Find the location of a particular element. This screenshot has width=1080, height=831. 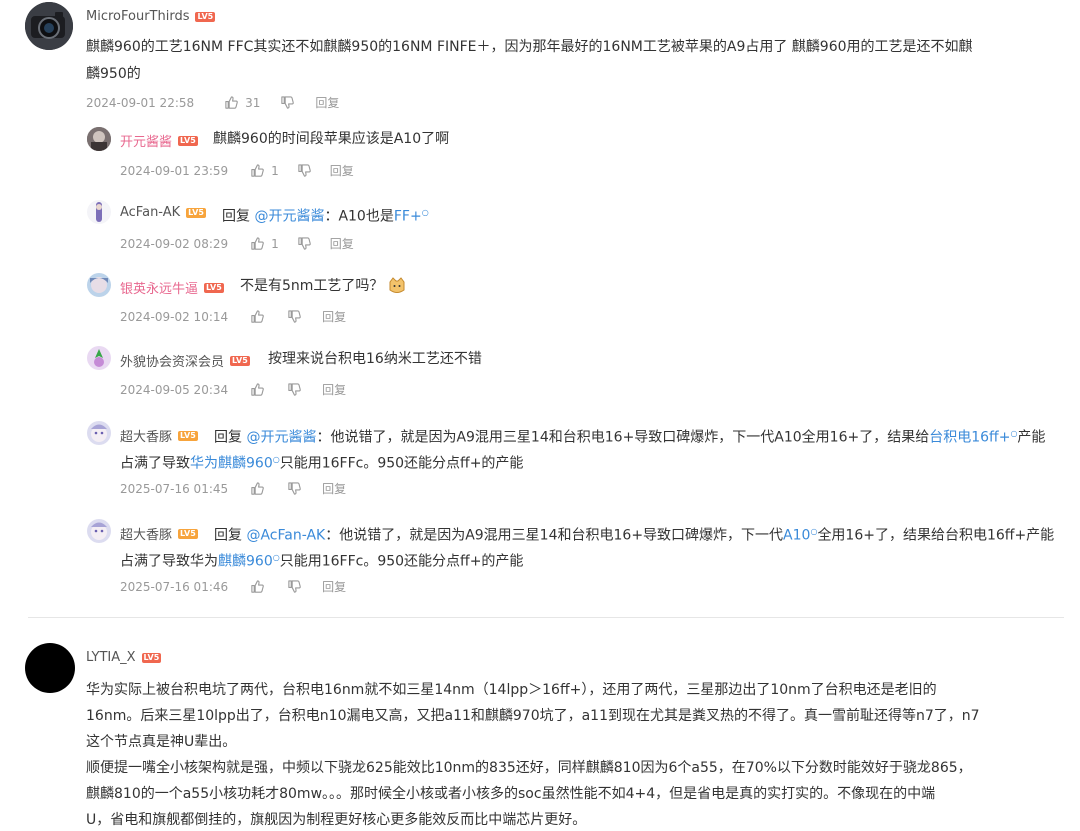

comment-username: MicroFourThirds LV5 is located at coordinates (151, 16).